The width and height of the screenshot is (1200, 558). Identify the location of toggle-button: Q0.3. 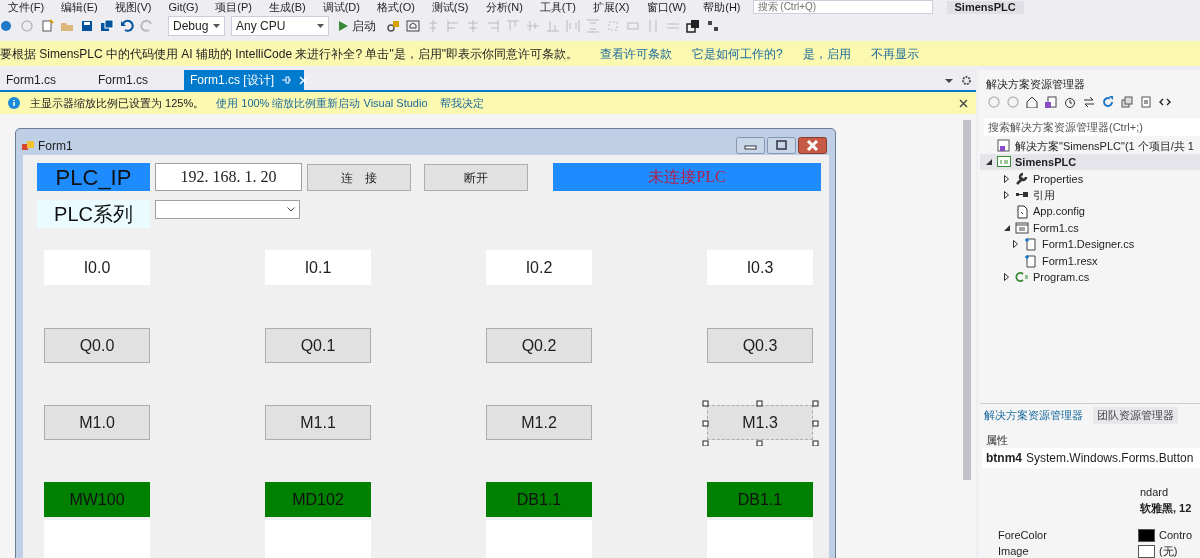
(760, 345).